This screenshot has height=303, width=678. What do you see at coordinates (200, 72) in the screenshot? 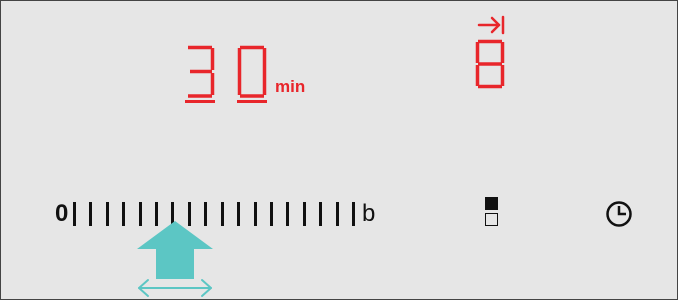
I see `timer-digit-tens` at bounding box center [200, 72].